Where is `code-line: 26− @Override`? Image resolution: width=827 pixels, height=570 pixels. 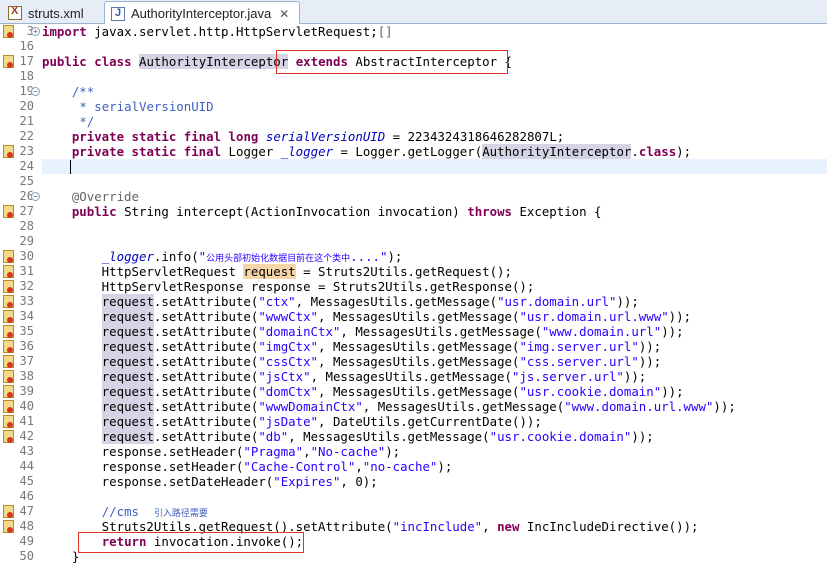 code-line: 26− @Override is located at coordinates (413, 196).